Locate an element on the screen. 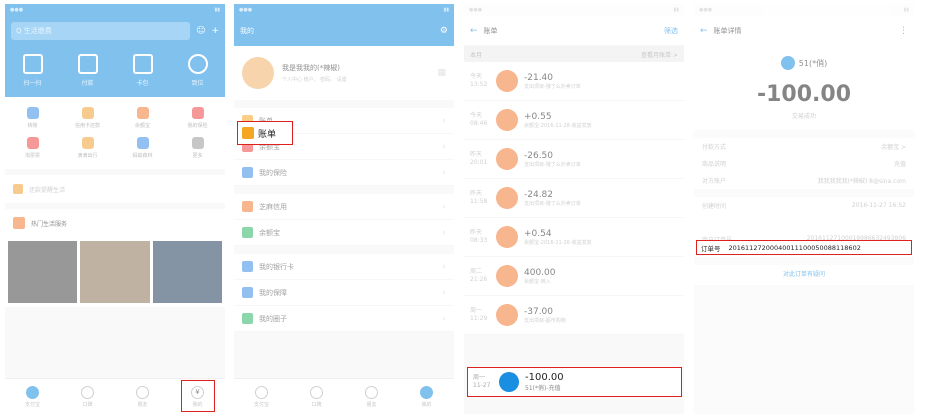 This screenshot has width=925, height=418. mine-icon is located at coordinates (426, 392).